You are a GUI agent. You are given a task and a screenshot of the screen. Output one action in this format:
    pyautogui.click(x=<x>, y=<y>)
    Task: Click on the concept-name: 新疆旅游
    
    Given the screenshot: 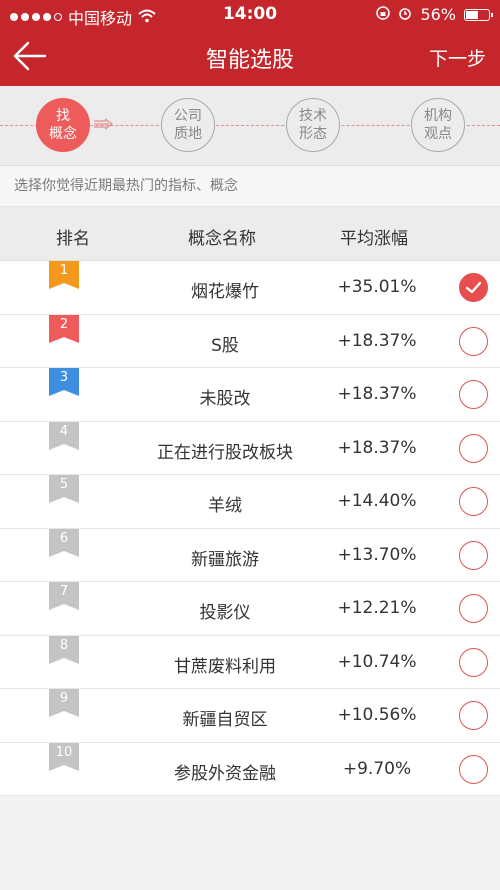 What is the action you would take?
    pyautogui.click(x=225, y=559)
    